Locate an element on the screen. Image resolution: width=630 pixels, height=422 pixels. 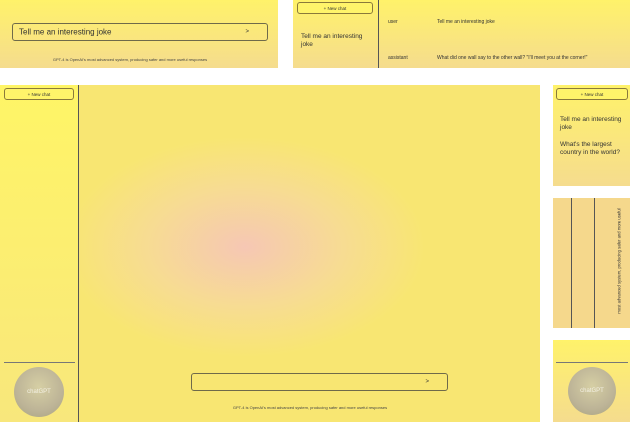
prompt-text: Tell me an interesting joke is located at coordinates (65, 32).